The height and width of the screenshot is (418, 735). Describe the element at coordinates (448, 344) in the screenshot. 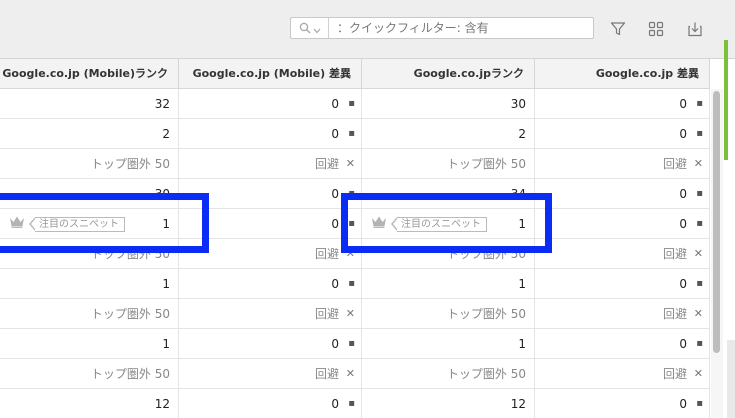

I see `desktop-rank-cell: 1` at that location.